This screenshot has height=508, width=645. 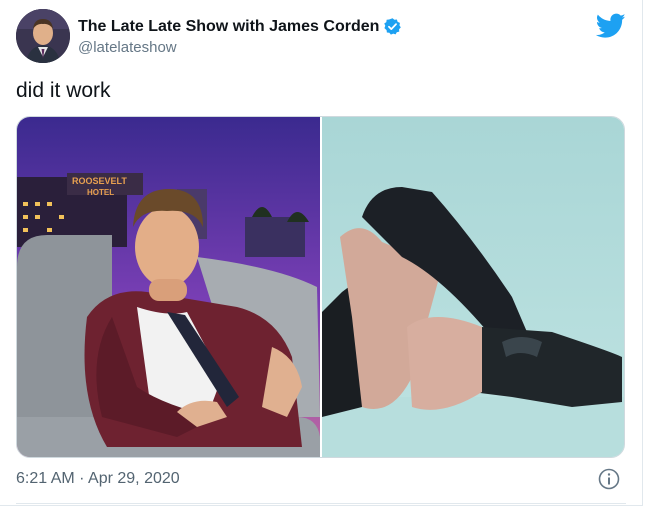 I want to click on verified-badge-icon, so click(x=393, y=26).